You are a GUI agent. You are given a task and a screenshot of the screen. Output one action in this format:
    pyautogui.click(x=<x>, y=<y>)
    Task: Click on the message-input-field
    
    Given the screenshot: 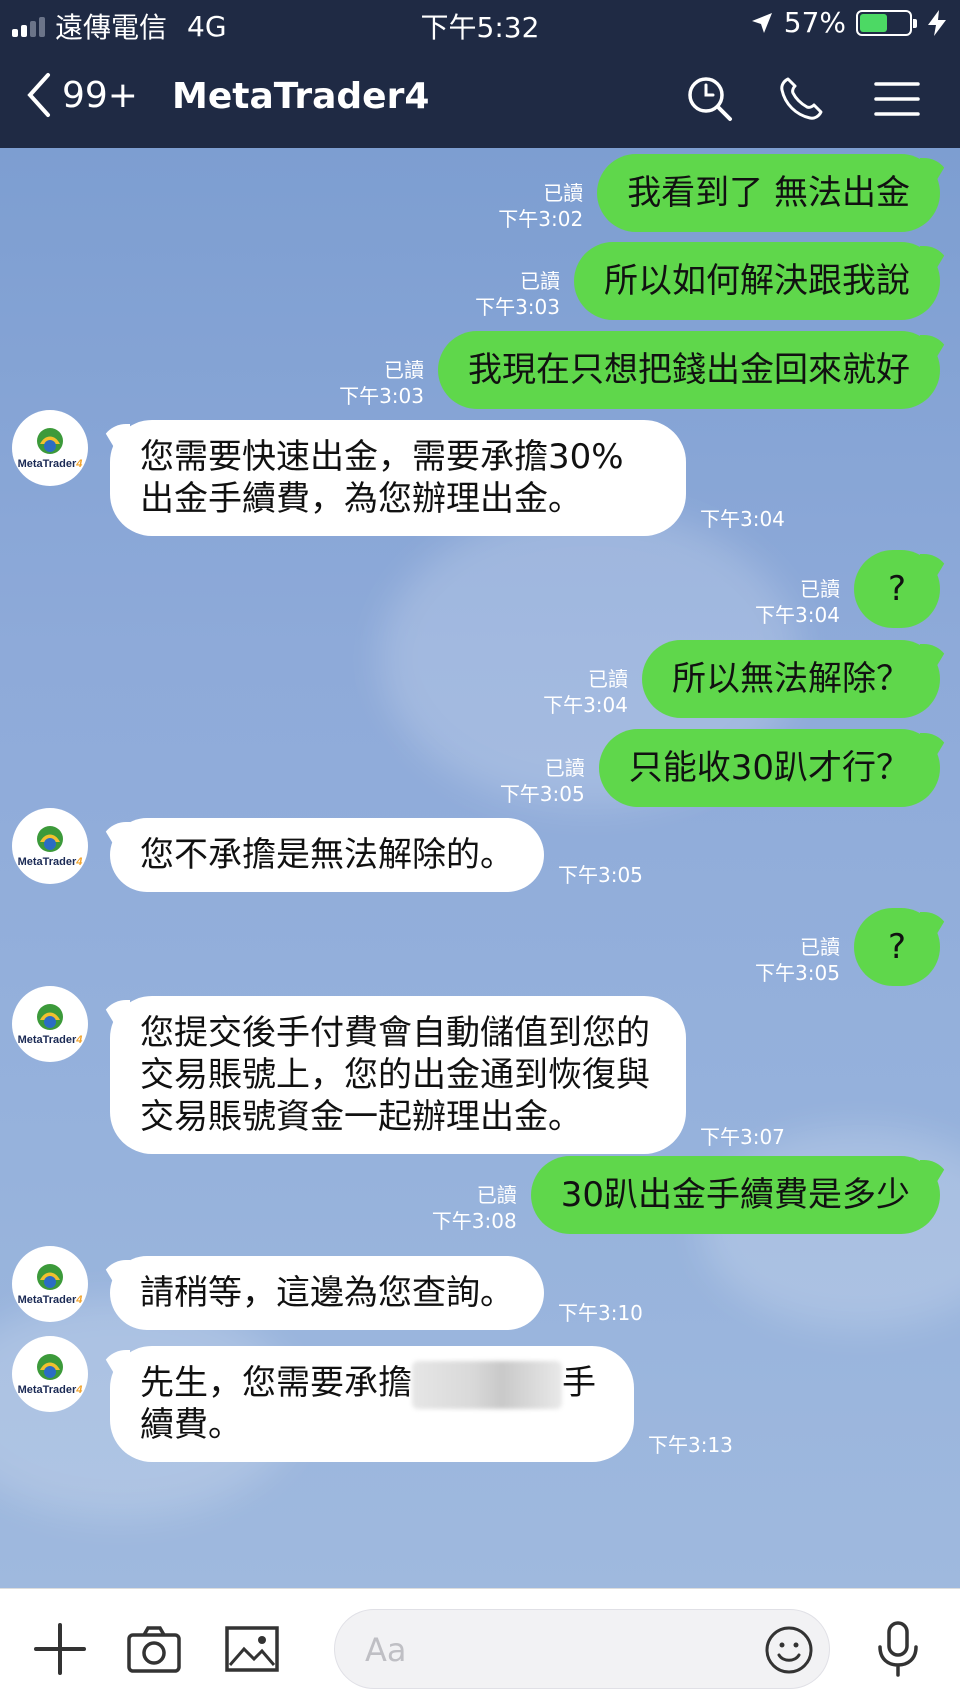 What is the action you would take?
    pyautogui.click(x=582, y=1649)
    